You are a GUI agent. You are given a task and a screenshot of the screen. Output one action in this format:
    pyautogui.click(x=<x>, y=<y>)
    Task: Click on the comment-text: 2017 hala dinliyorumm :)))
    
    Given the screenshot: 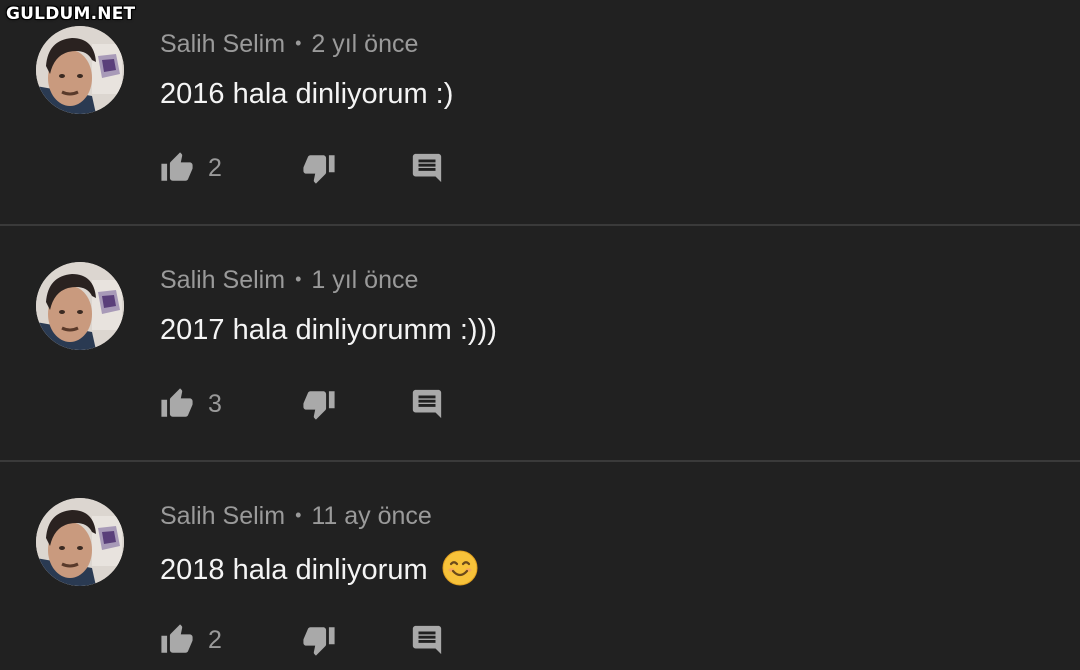 What is the action you would take?
    pyautogui.click(x=328, y=330)
    